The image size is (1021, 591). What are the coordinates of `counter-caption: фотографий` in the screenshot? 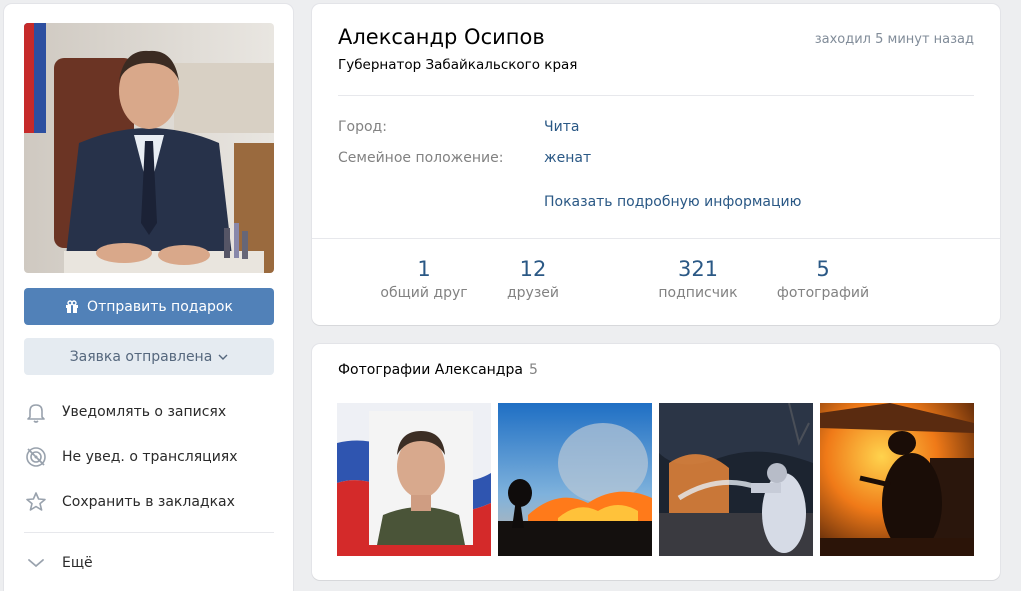 It's located at (823, 293).